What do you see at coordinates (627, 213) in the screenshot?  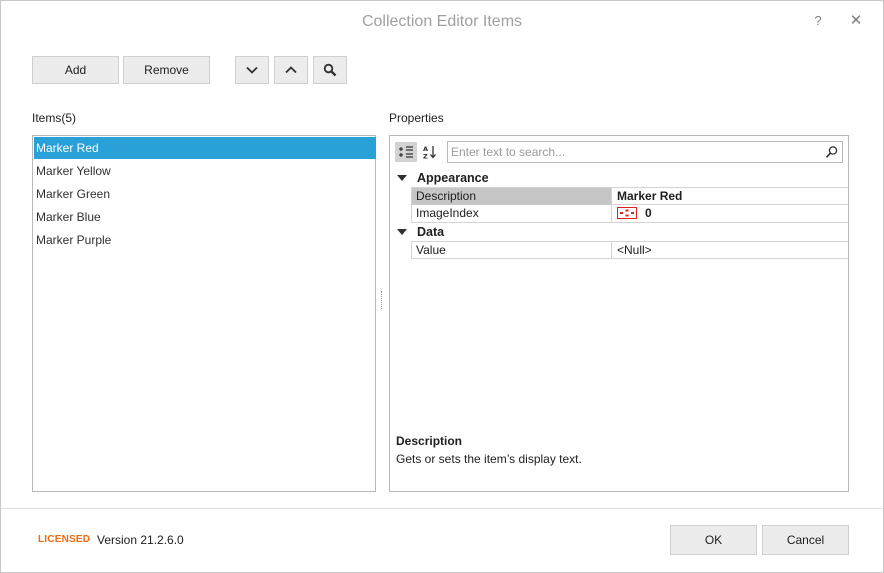 I see `marker-red-image-icon` at bounding box center [627, 213].